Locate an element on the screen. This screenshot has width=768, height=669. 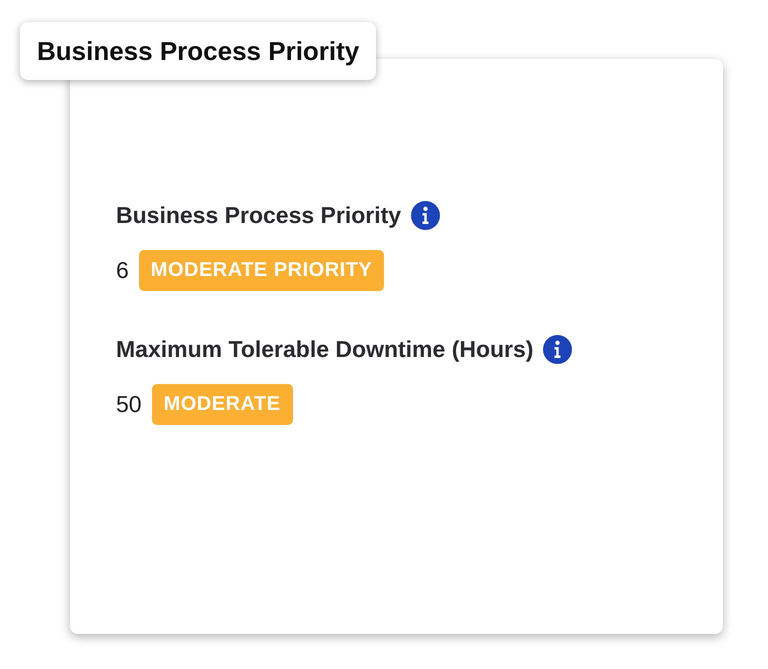
priority-badge: MODERATE is located at coordinates (222, 404).